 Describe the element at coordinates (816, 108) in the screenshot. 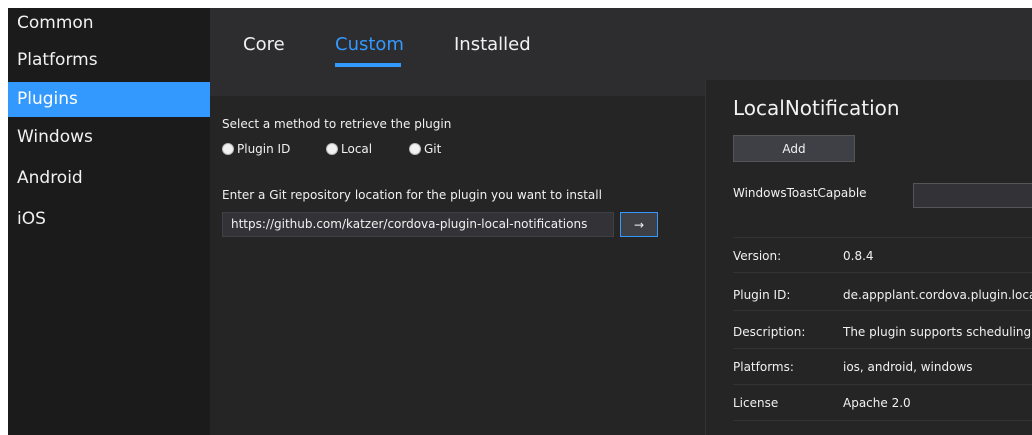

I see `plugin-name: LocalNotification` at that location.